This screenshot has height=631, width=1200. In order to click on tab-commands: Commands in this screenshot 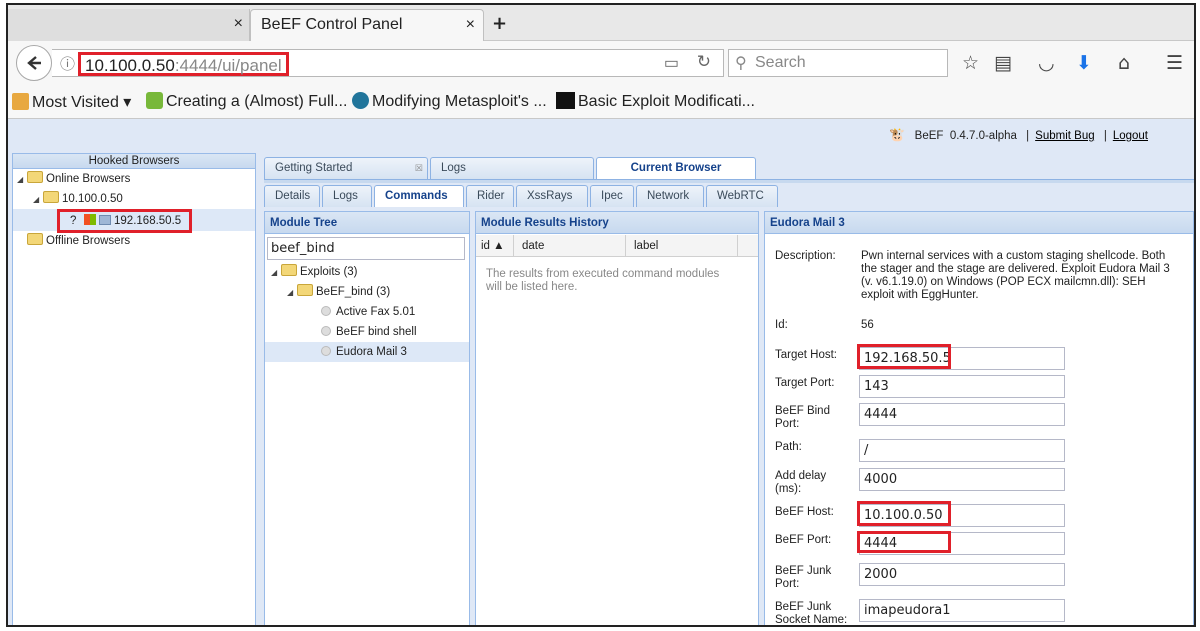, I will do `click(419, 196)`.